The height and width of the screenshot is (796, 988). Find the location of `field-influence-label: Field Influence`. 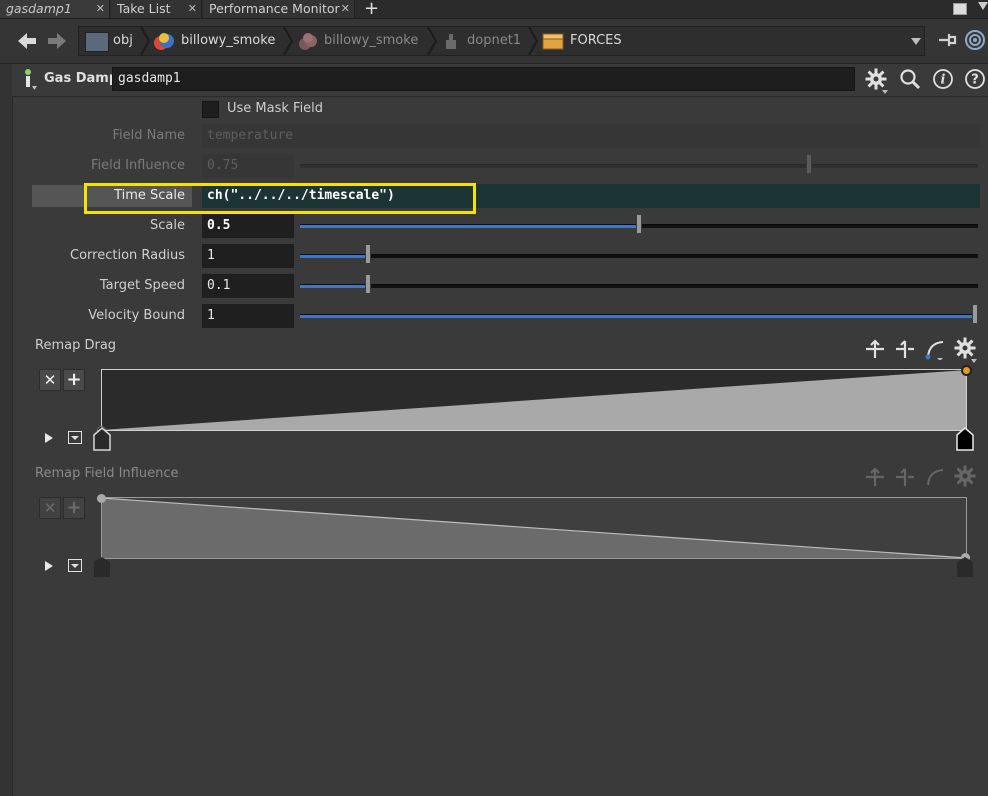

field-influence-label: Field Influence is located at coordinates (137, 165).